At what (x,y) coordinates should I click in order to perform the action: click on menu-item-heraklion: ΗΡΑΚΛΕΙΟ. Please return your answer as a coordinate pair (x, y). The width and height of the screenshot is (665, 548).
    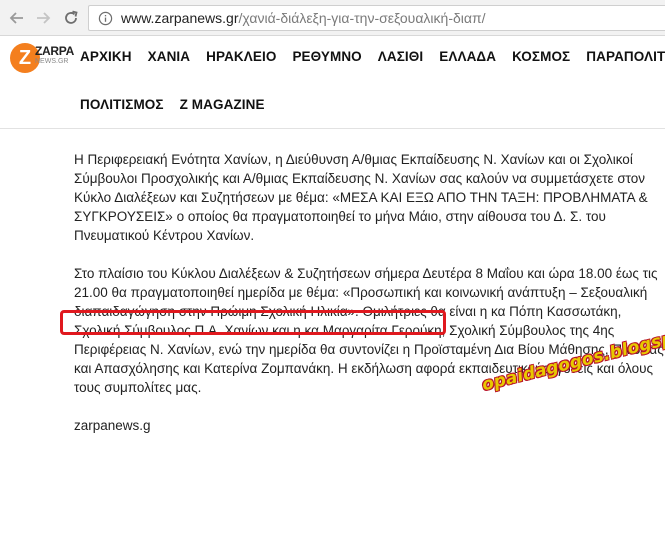
    Looking at the image, I should click on (241, 56).